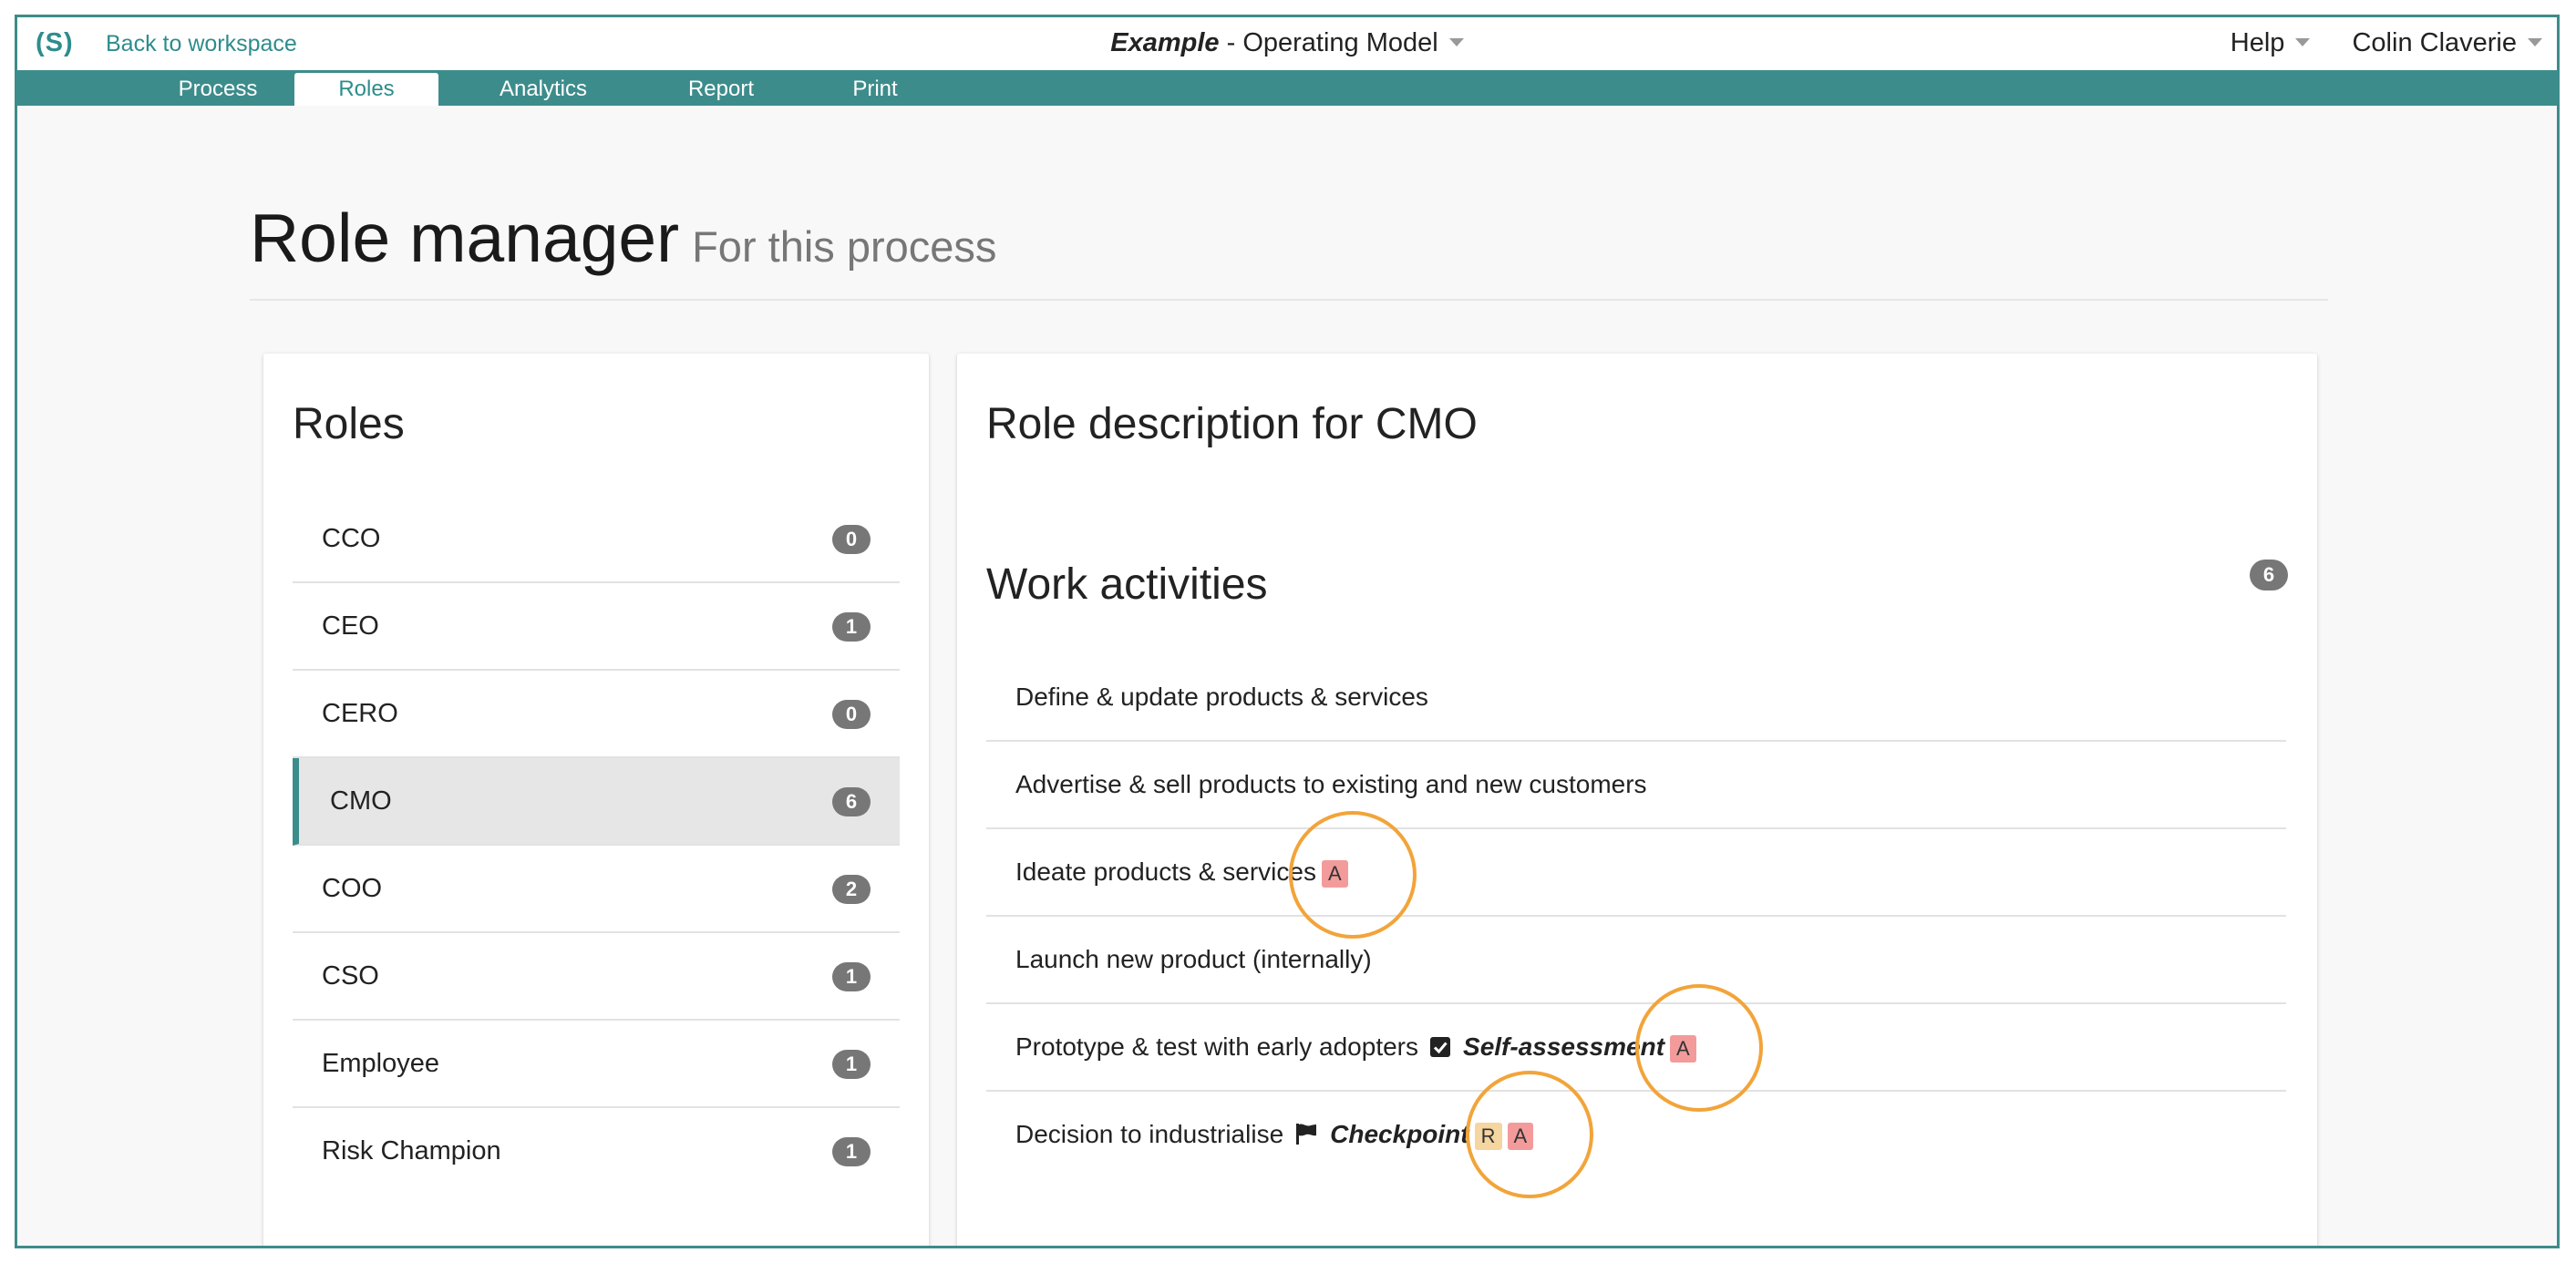 The image size is (2576, 1263). What do you see at coordinates (2257, 43) in the screenshot?
I see `help-menu-label: Help` at bounding box center [2257, 43].